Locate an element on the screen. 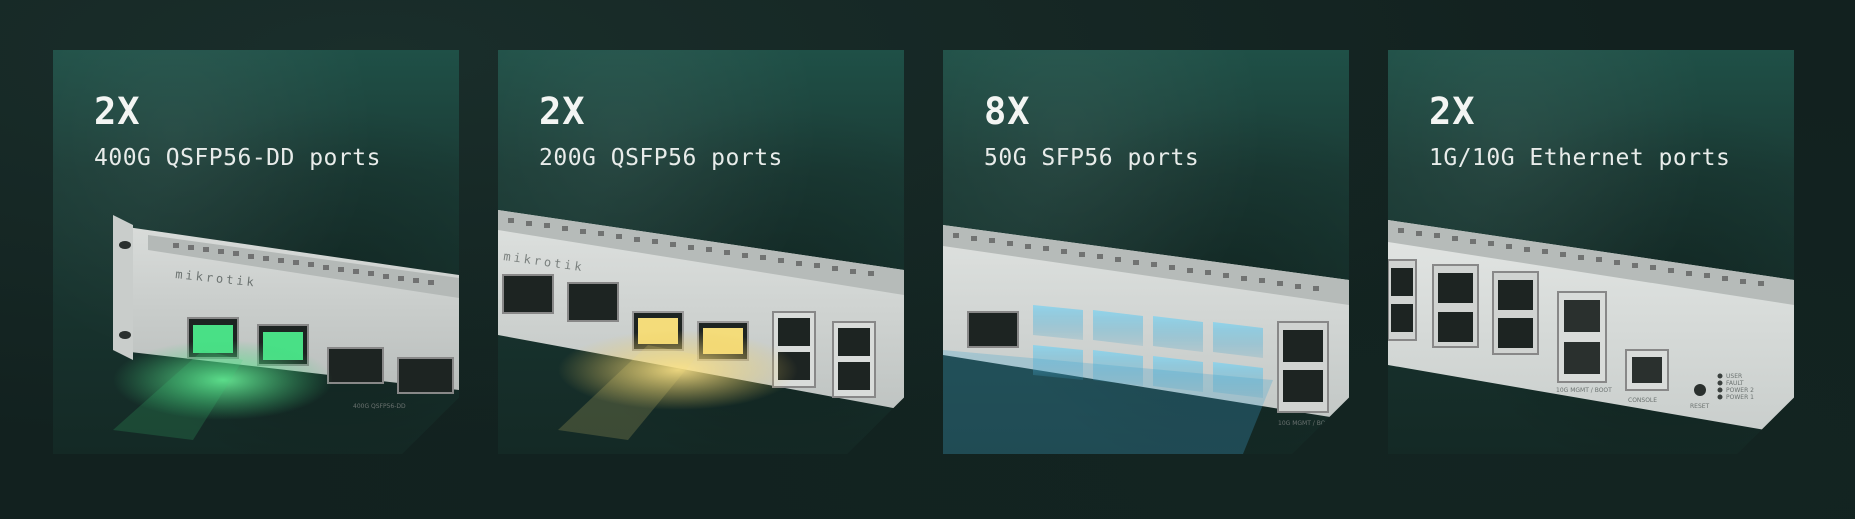 The height and width of the screenshot is (519, 1855). port-label: 400G QSFP56-DD is located at coordinates (379, 406).